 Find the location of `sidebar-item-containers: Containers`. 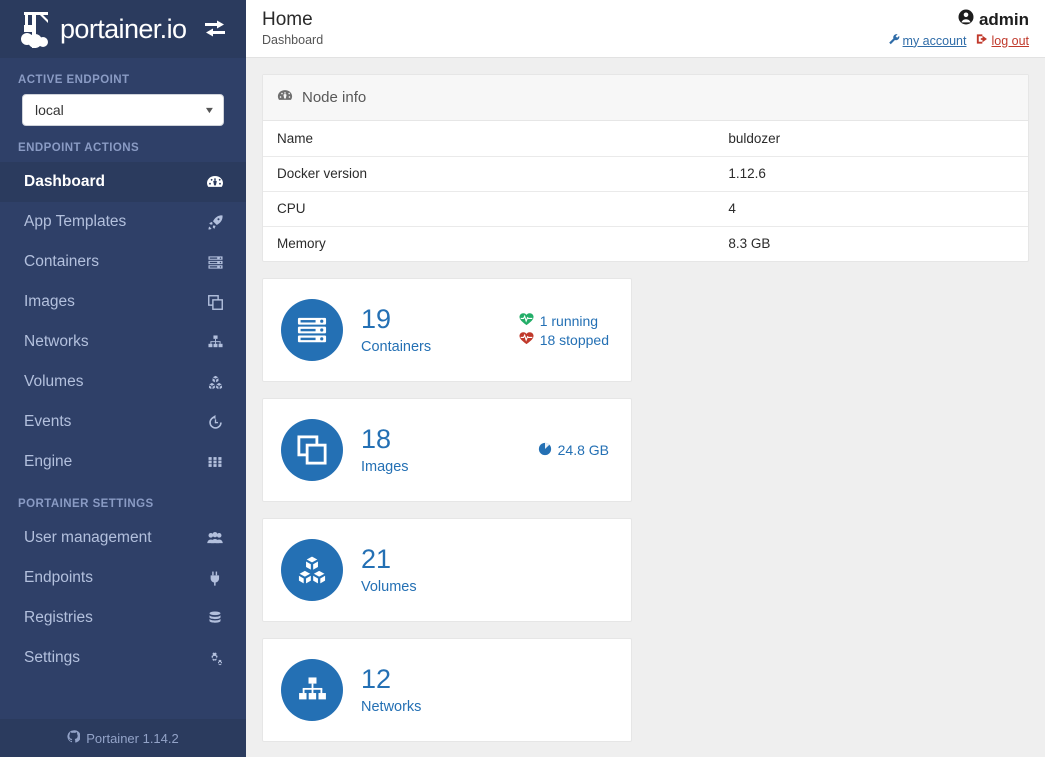

sidebar-item-containers: Containers is located at coordinates (123, 262).